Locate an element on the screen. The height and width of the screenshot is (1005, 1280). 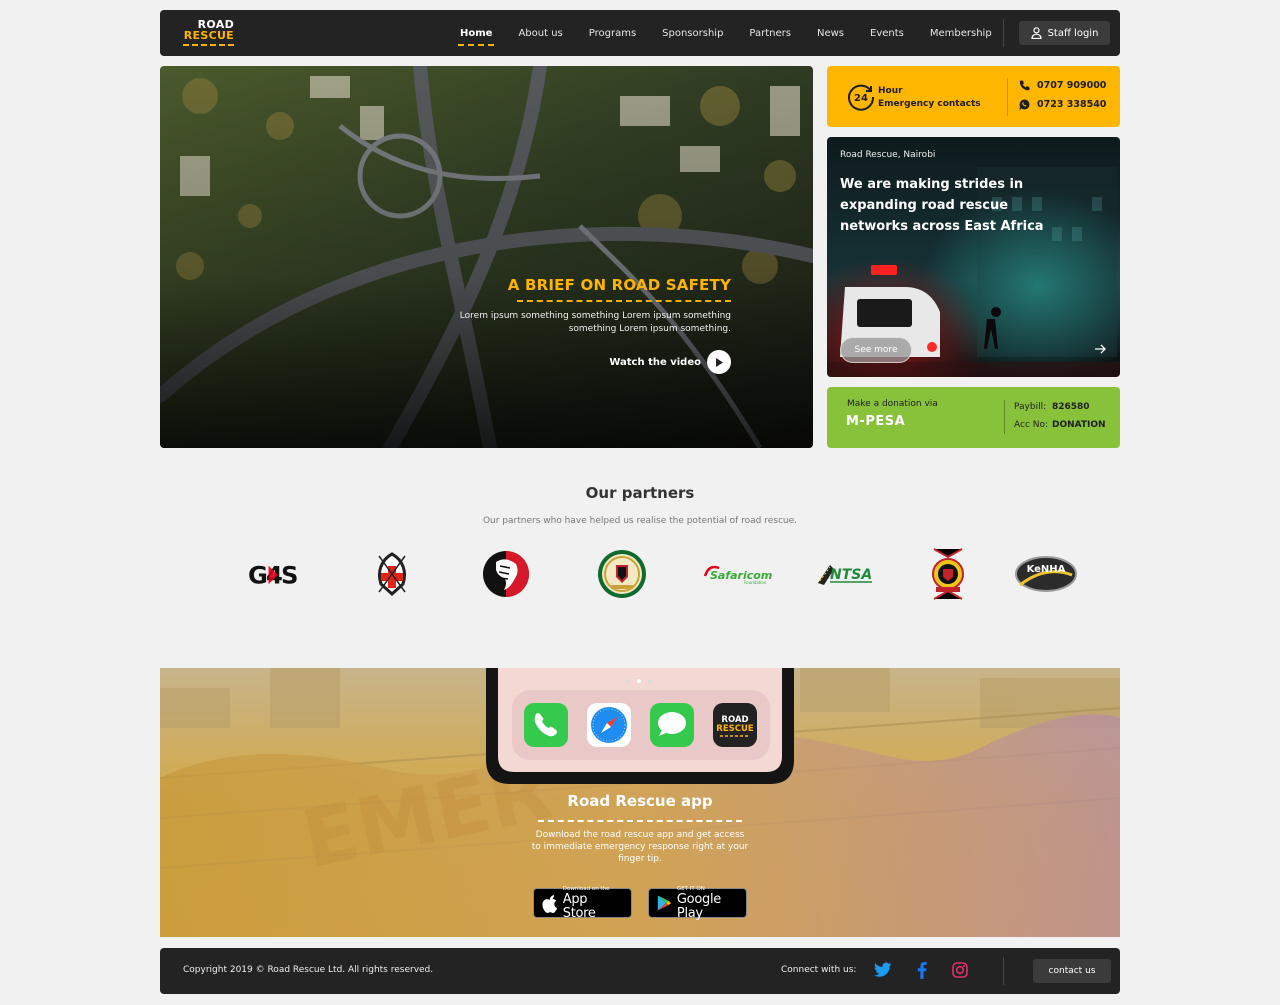
nav-divider is located at coordinates (1003, 33).